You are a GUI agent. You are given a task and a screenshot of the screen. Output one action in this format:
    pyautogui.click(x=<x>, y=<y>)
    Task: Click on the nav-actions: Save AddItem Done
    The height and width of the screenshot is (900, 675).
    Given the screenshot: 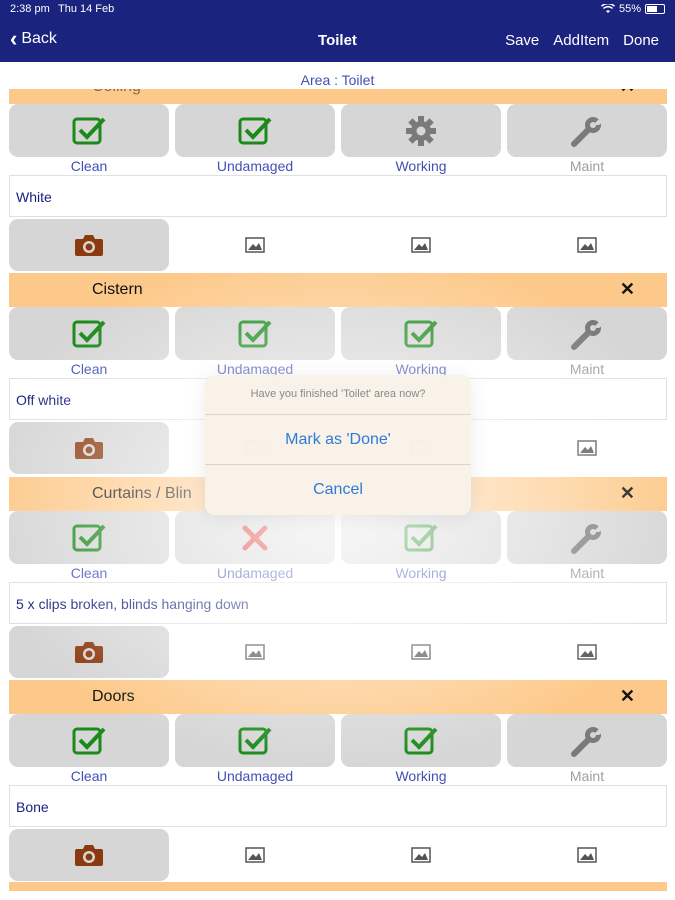 What is the action you would take?
    pyautogui.click(x=582, y=40)
    